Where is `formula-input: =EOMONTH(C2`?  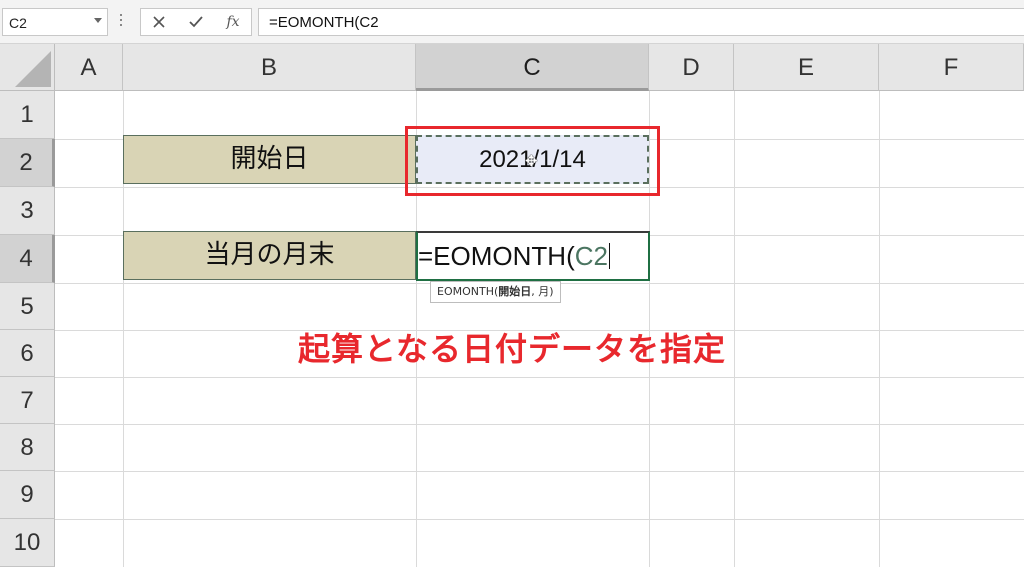
formula-input: =EOMONTH(C2 is located at coordinates (641, 22).